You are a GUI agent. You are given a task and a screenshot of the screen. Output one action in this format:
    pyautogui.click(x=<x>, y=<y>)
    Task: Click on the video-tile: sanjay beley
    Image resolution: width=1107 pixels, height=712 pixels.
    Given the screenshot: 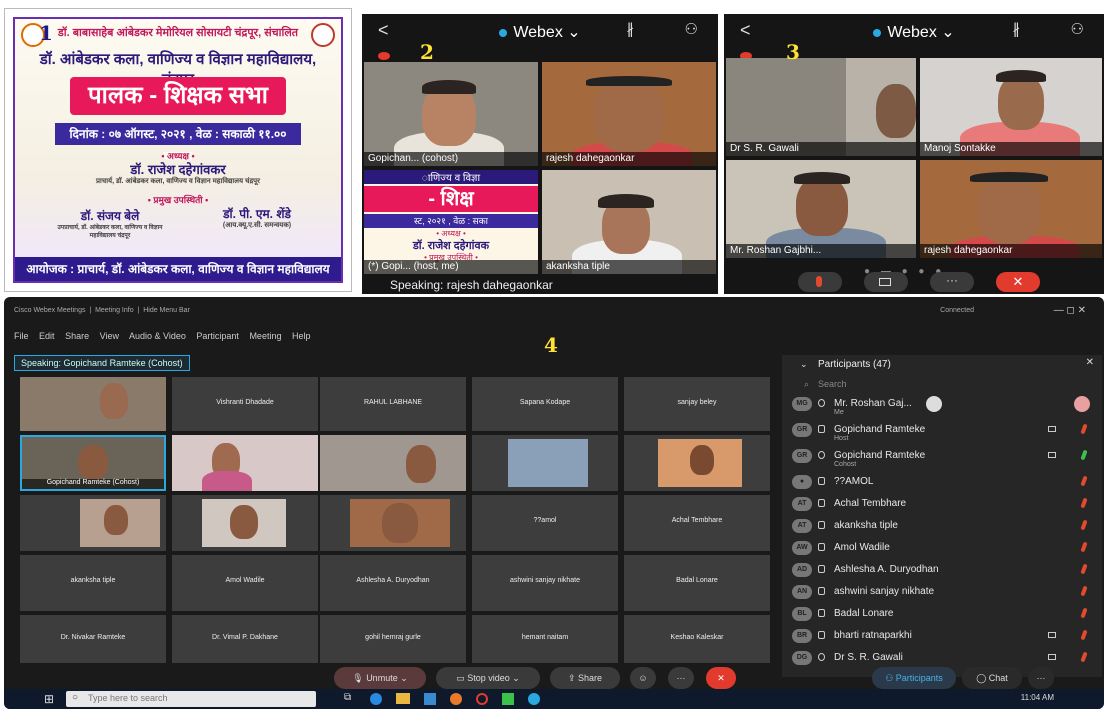 What is the action you would take?
    pyautogui.click(x=697, y=404)
    